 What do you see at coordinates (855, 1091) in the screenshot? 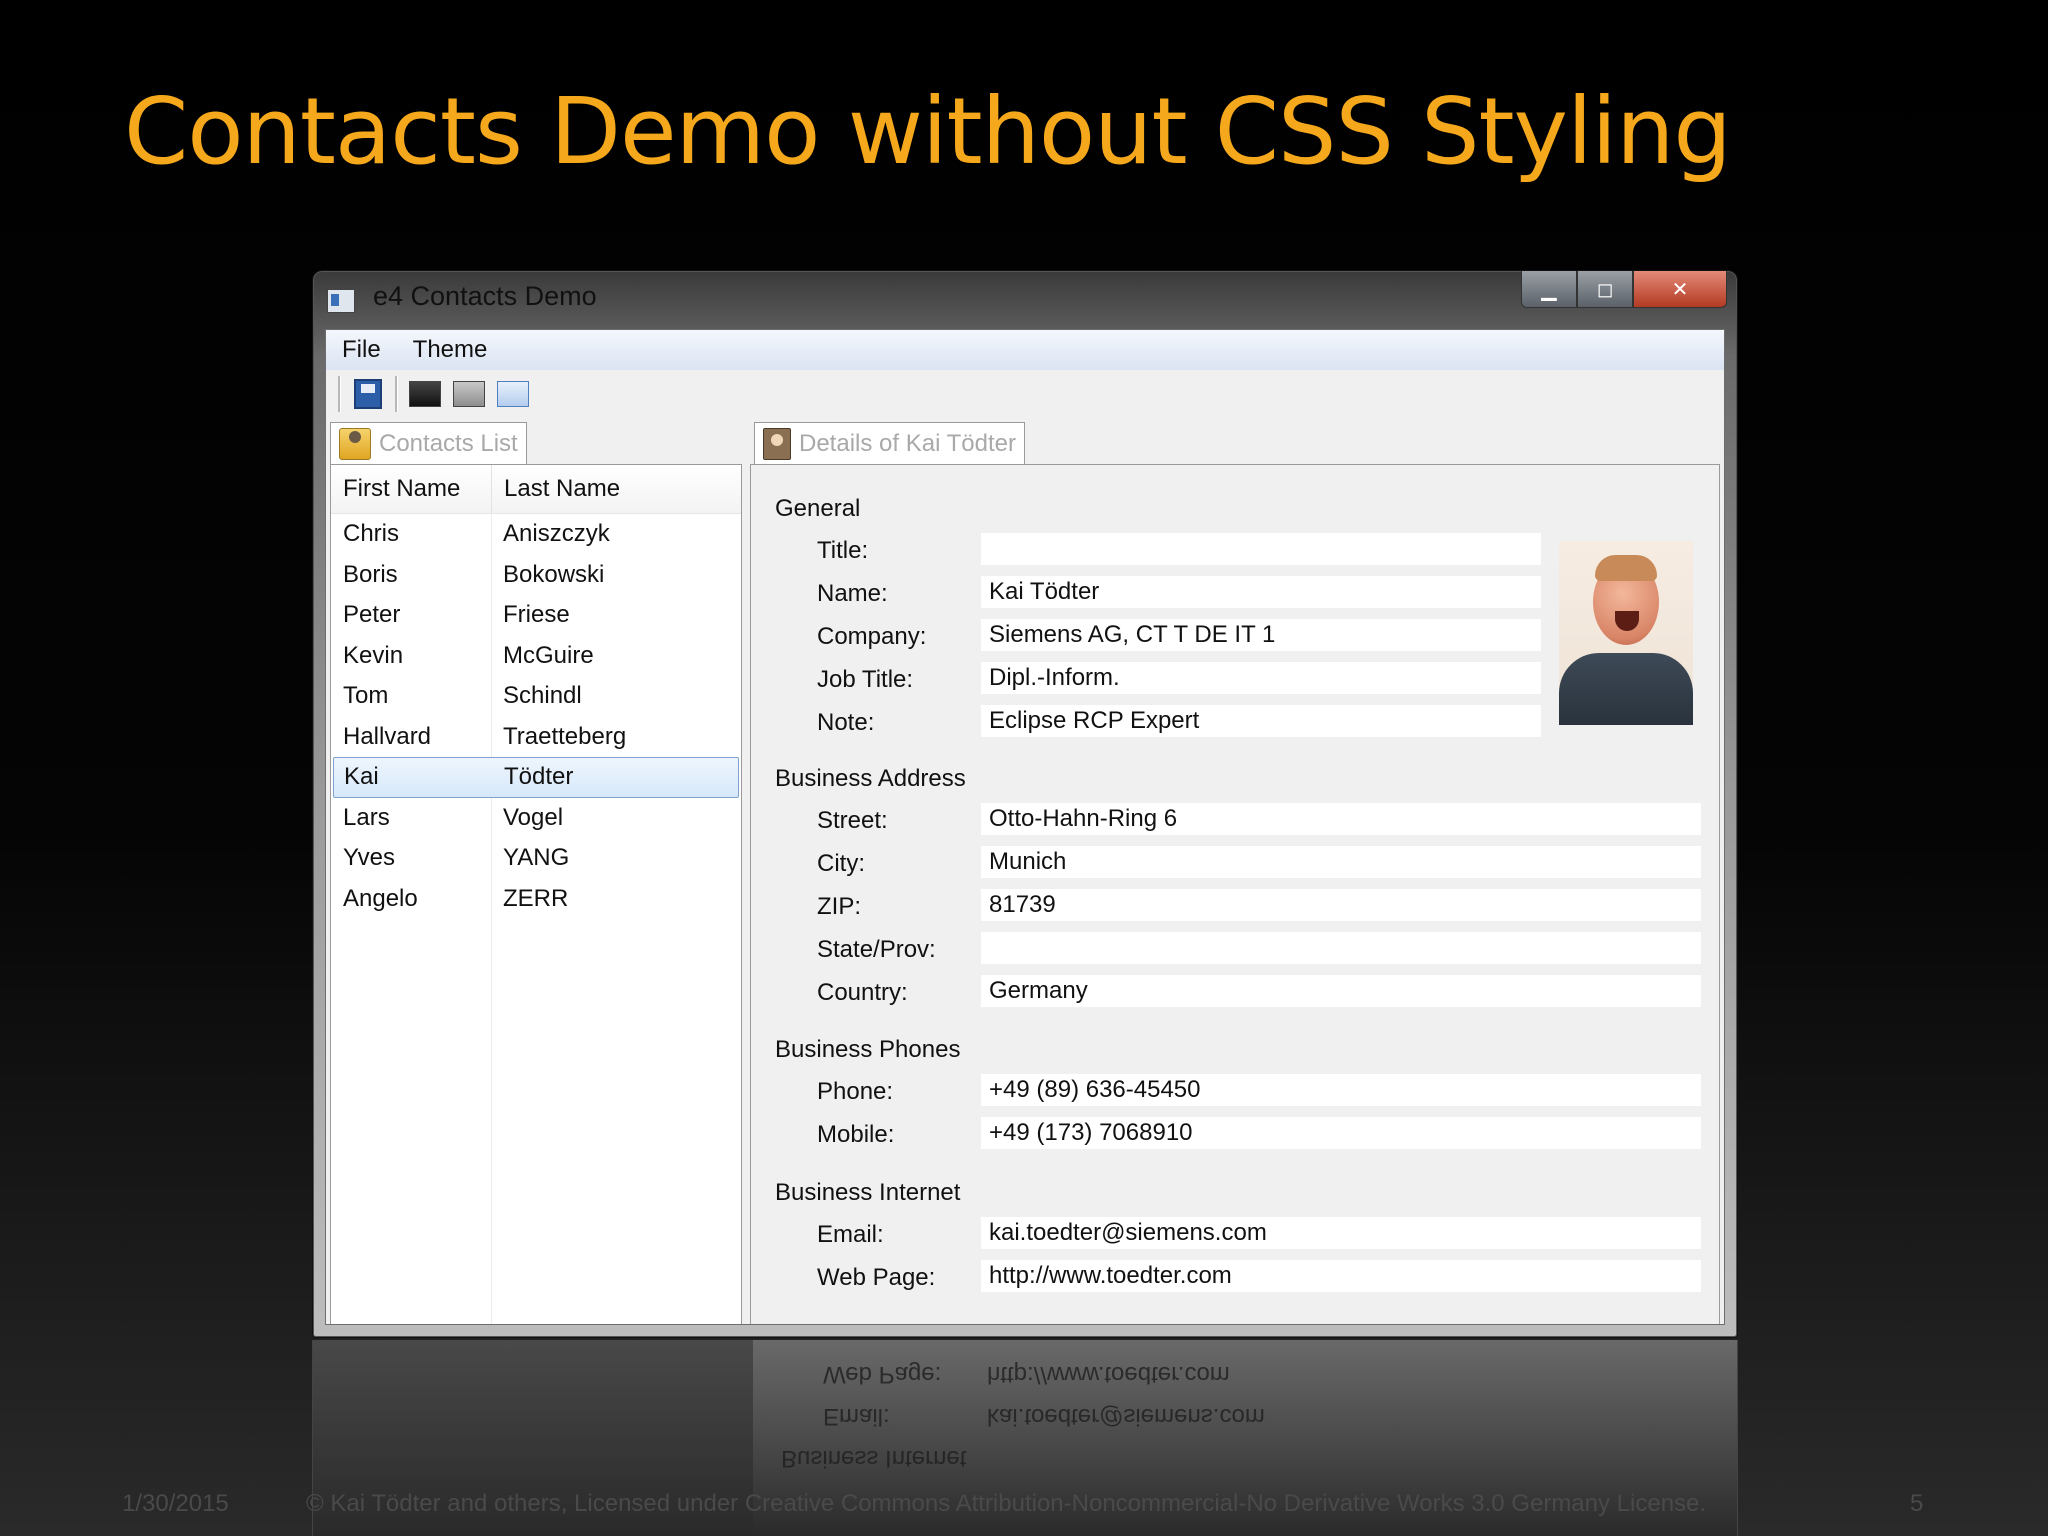
I see `field-label: Phone:` at bounding box center [855, 1091].